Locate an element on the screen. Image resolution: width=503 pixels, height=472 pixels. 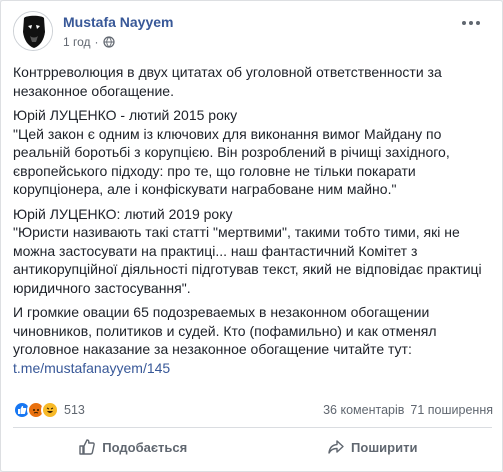
share-arrow-icon is located at coordinates (336, 447).